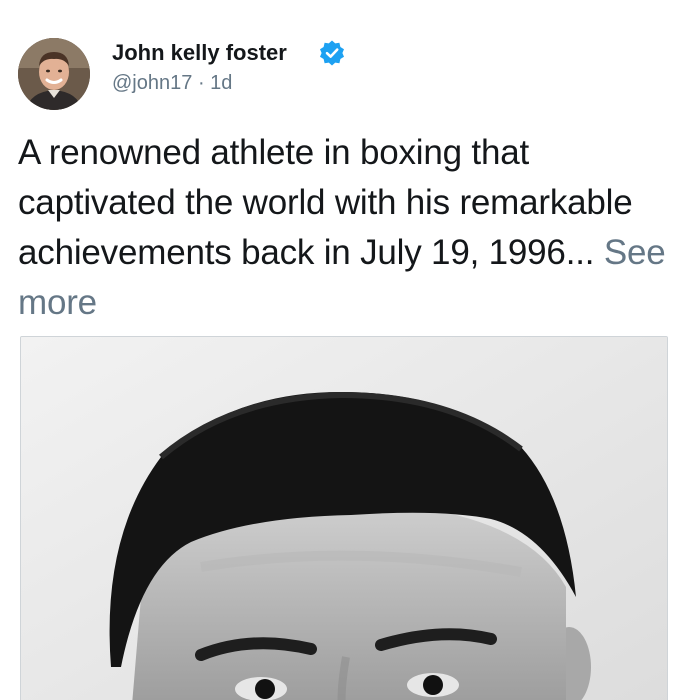  I want to click on author-handle: @john17, so click(152, 83).